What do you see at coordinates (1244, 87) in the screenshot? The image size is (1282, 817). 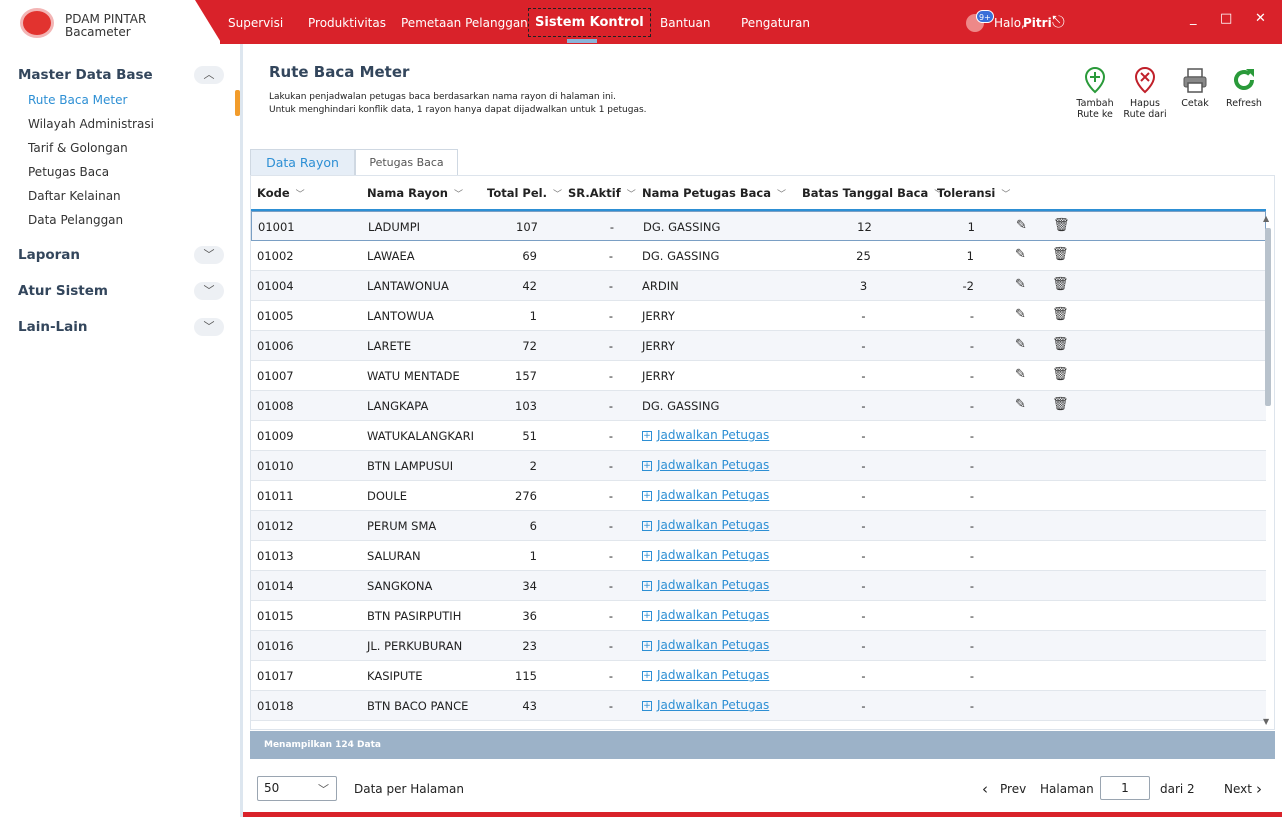 I see `refresh-button: Refresh` at bounding box center [1244, 87].